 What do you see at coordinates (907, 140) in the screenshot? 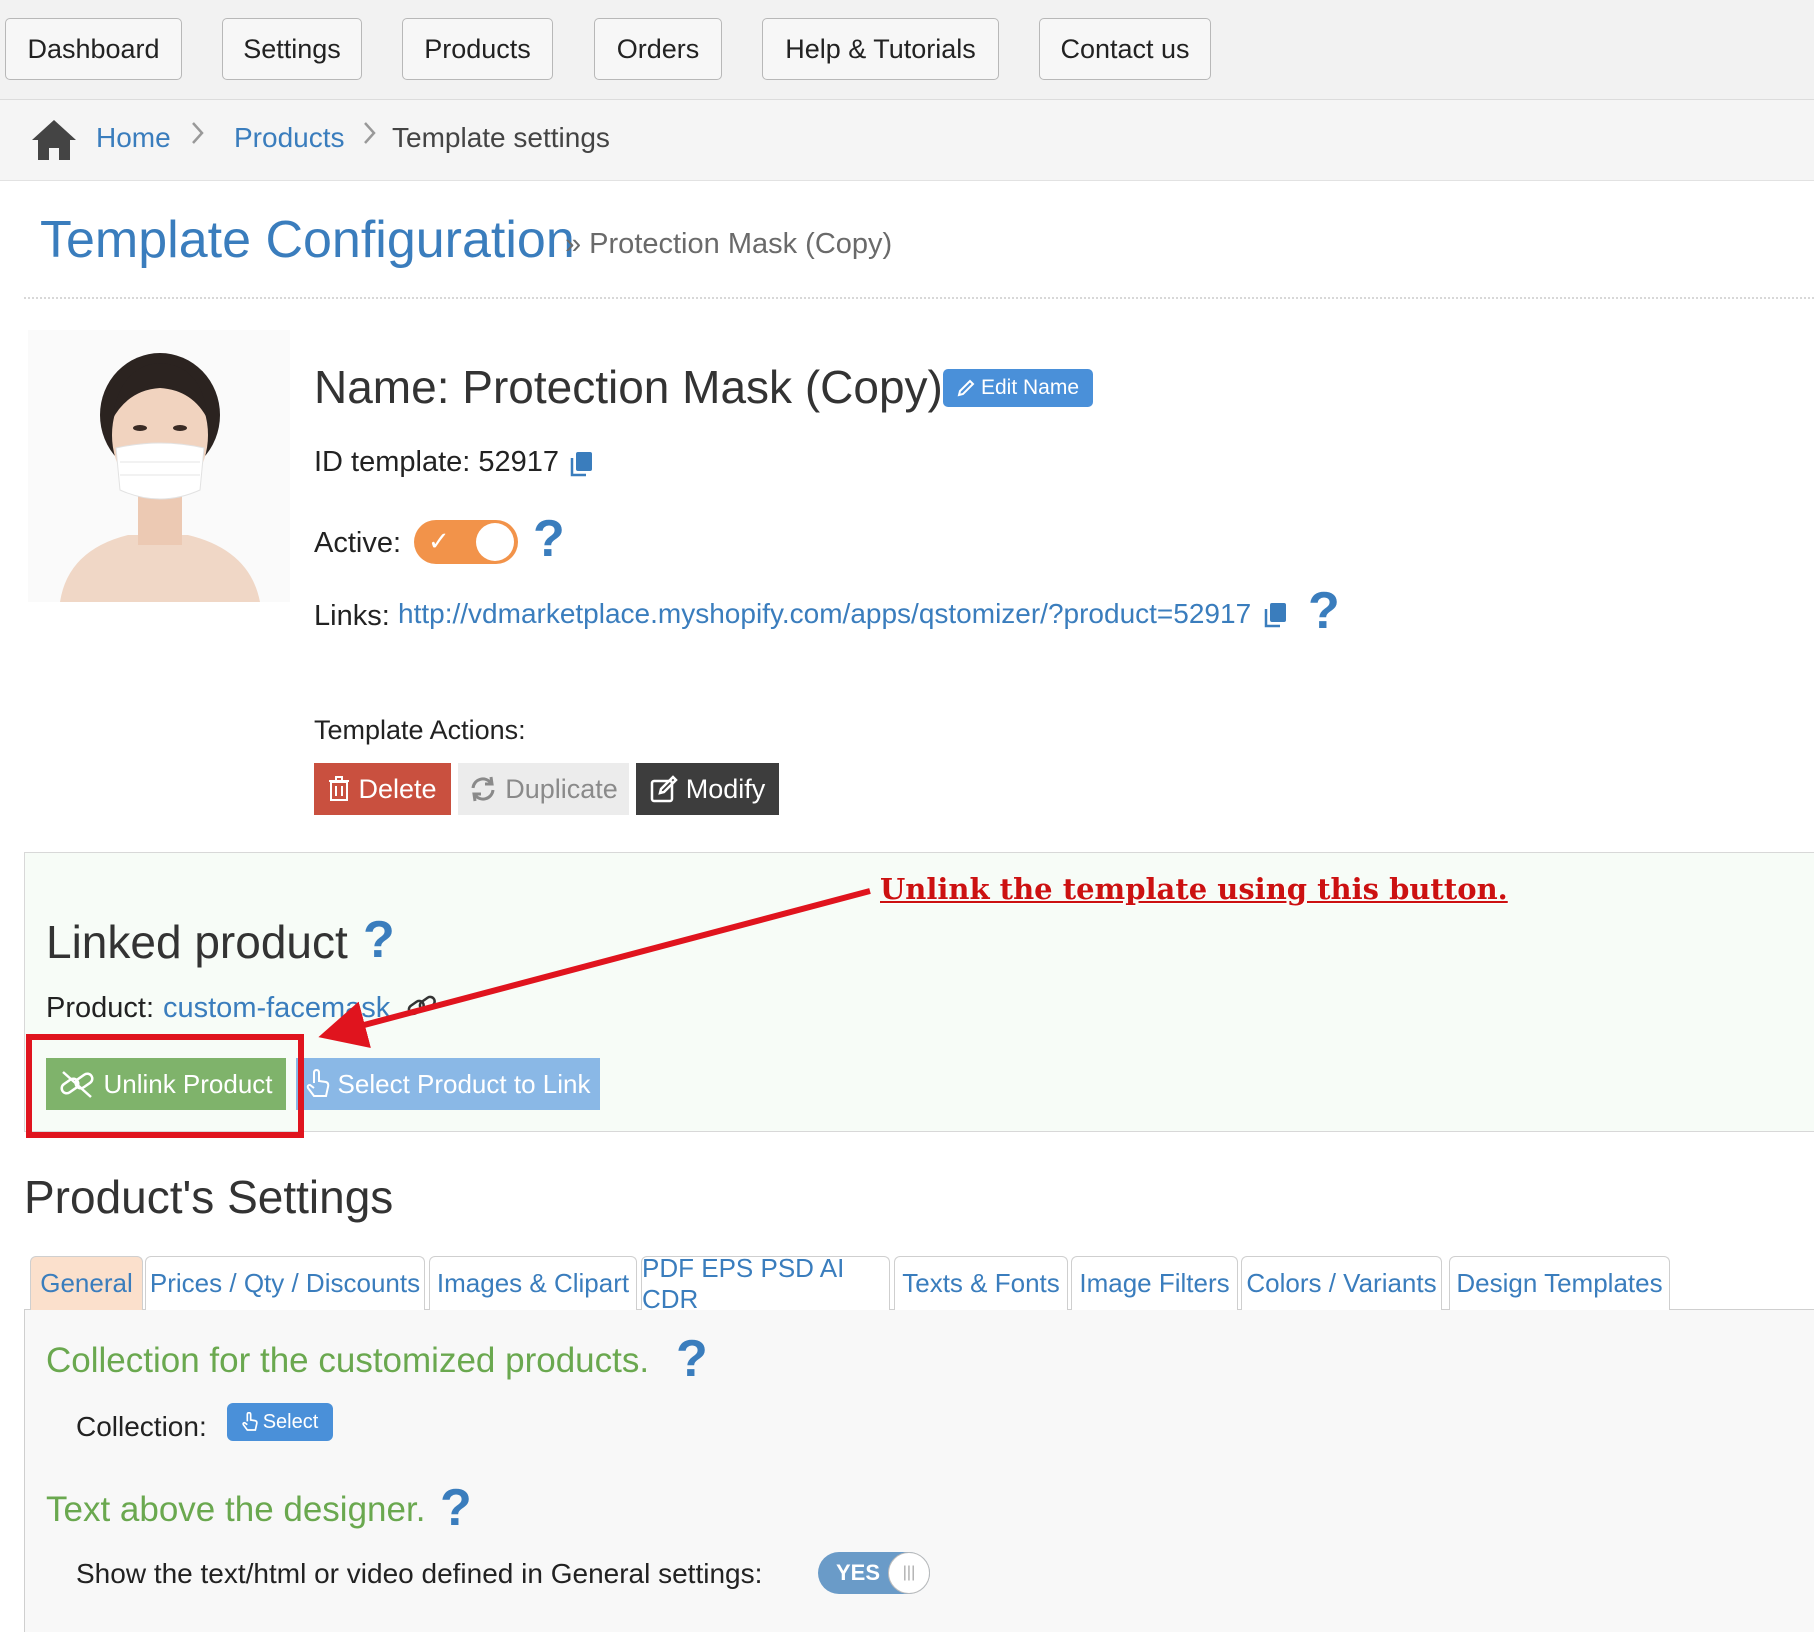
I see `breadcrumb: Home Products Template settings` at bounding box center [907, 140].